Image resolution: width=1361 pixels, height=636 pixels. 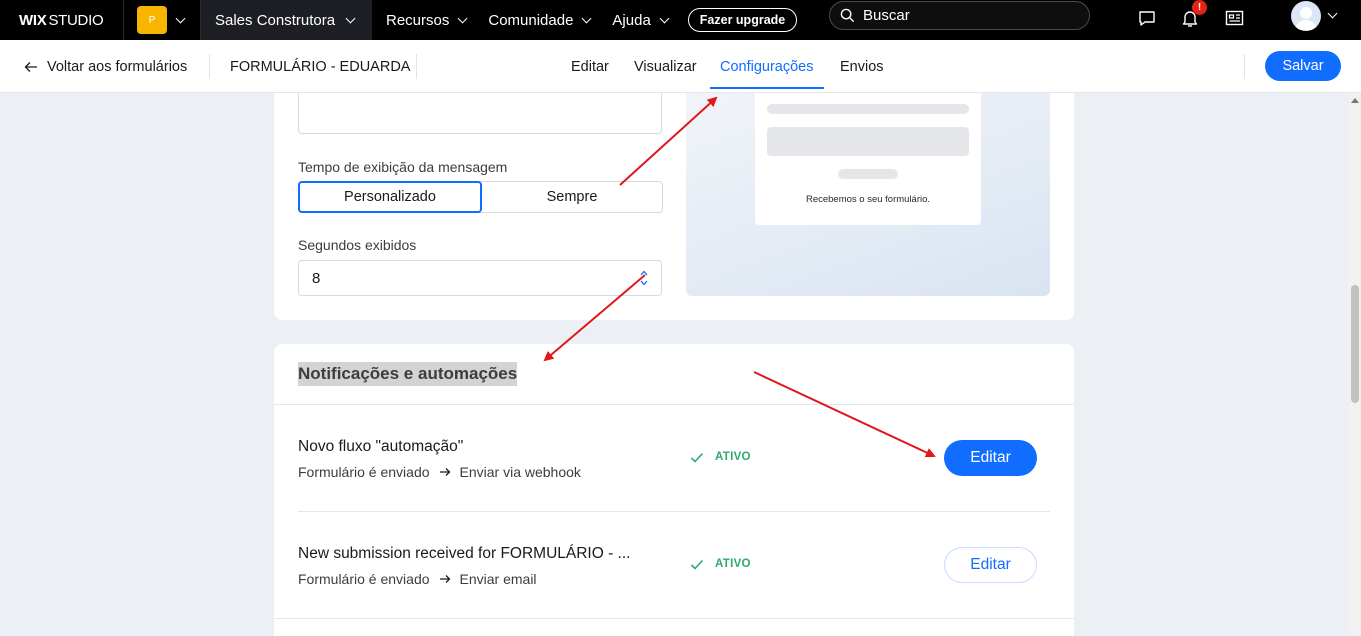 What do you see at coordinates (480, 278) in the screenshot?
I see `seconds-stepper: 8` at bounding box center [480, 278].